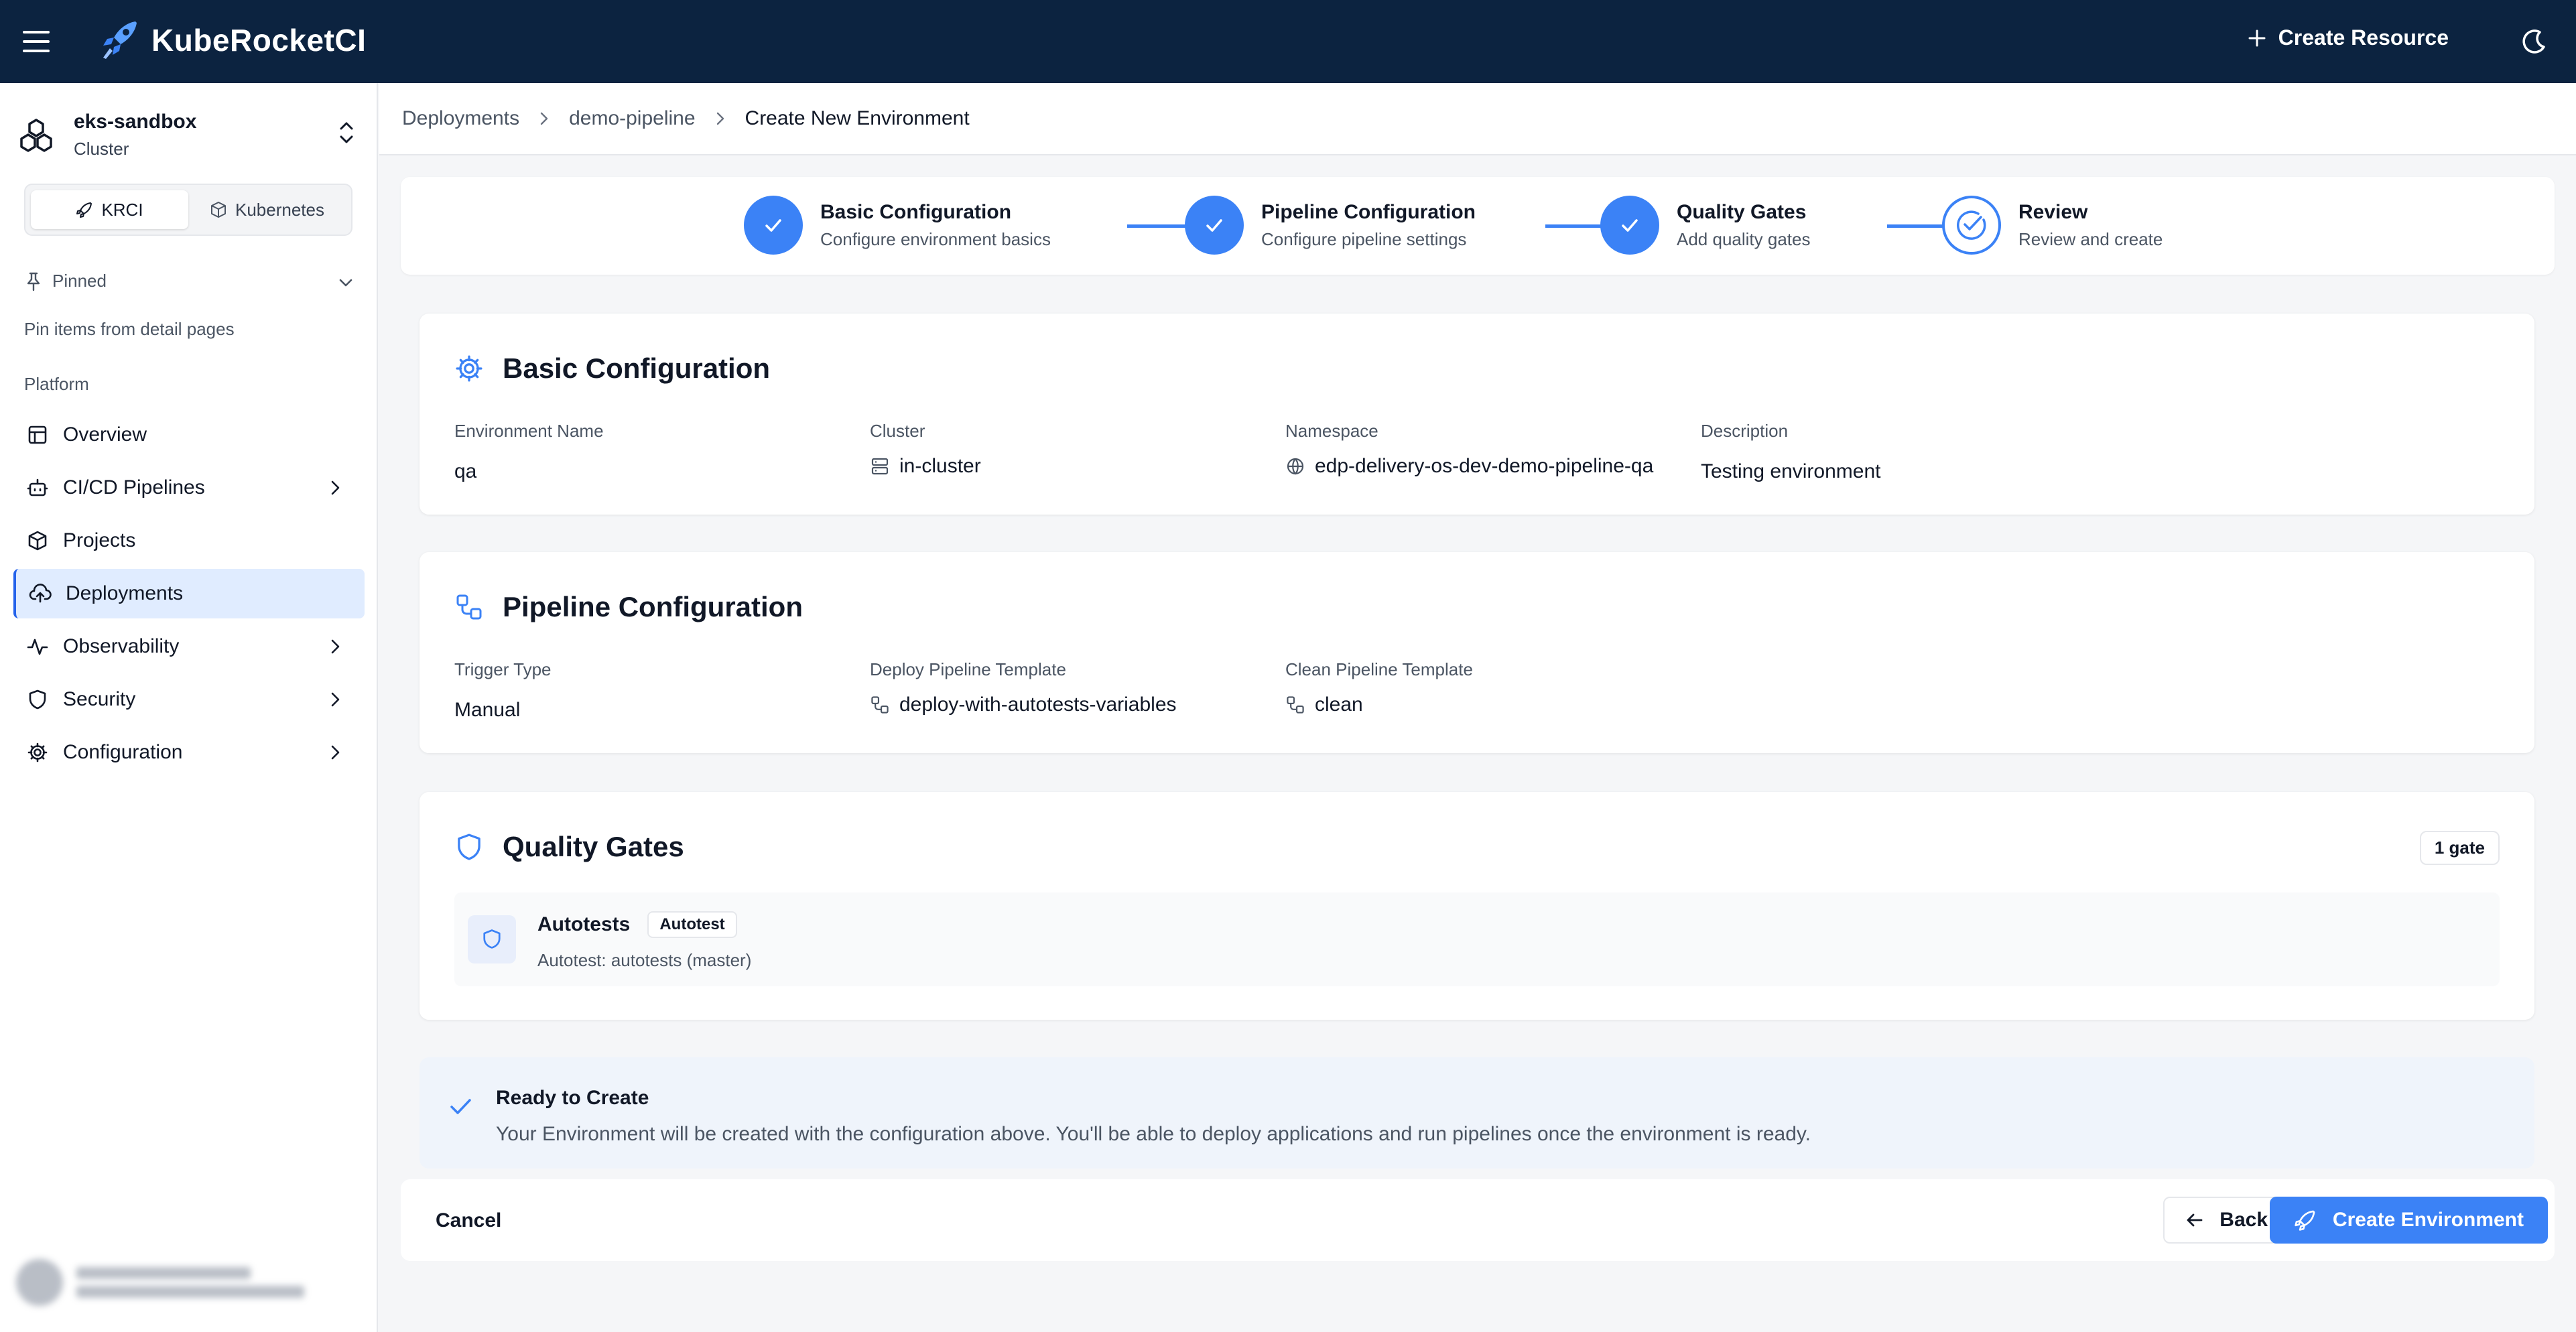 The image size is (2576, 1332). What do you see at coordinates (2257, 37) in the screenshot?
I see `plus-icon` at bounding box center [2257, 37].